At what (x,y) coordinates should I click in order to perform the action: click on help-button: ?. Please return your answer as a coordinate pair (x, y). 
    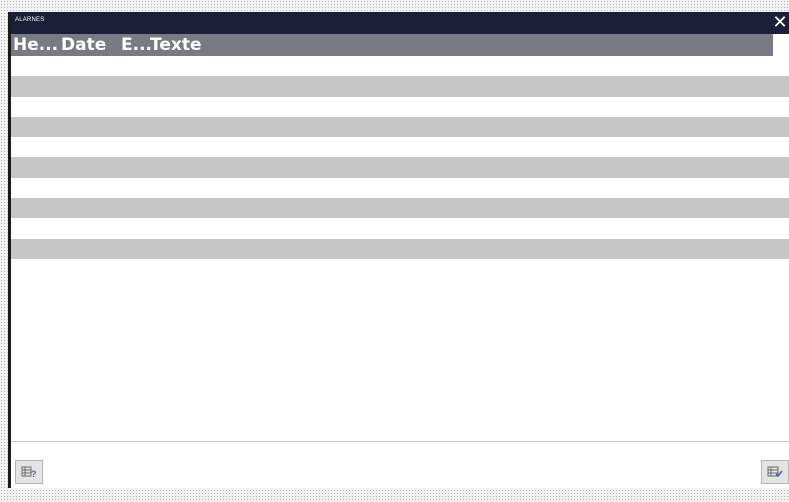
    Looking at the image, I should click on (29, 472).